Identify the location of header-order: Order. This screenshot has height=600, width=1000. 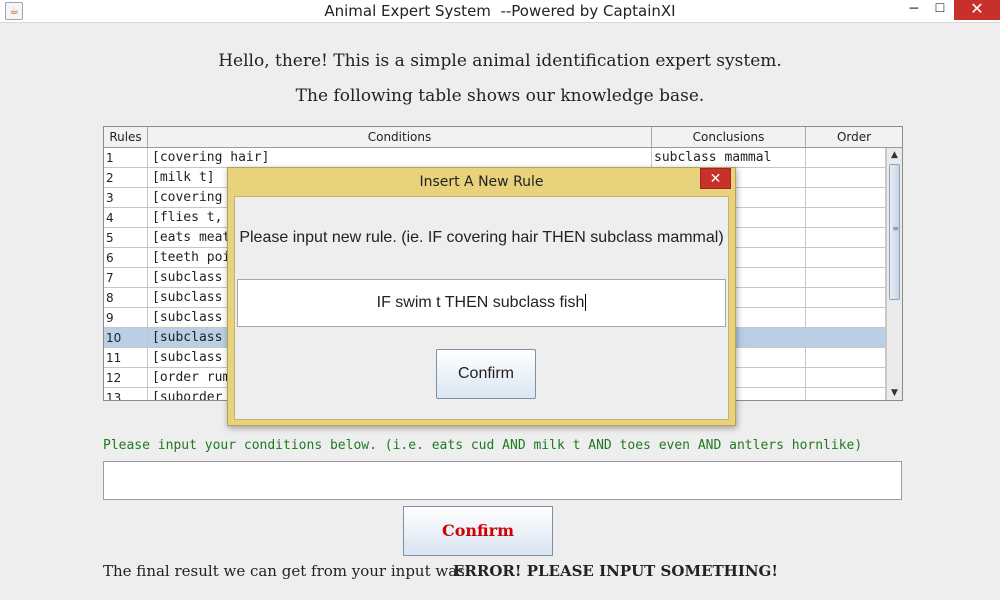
(854, 137).